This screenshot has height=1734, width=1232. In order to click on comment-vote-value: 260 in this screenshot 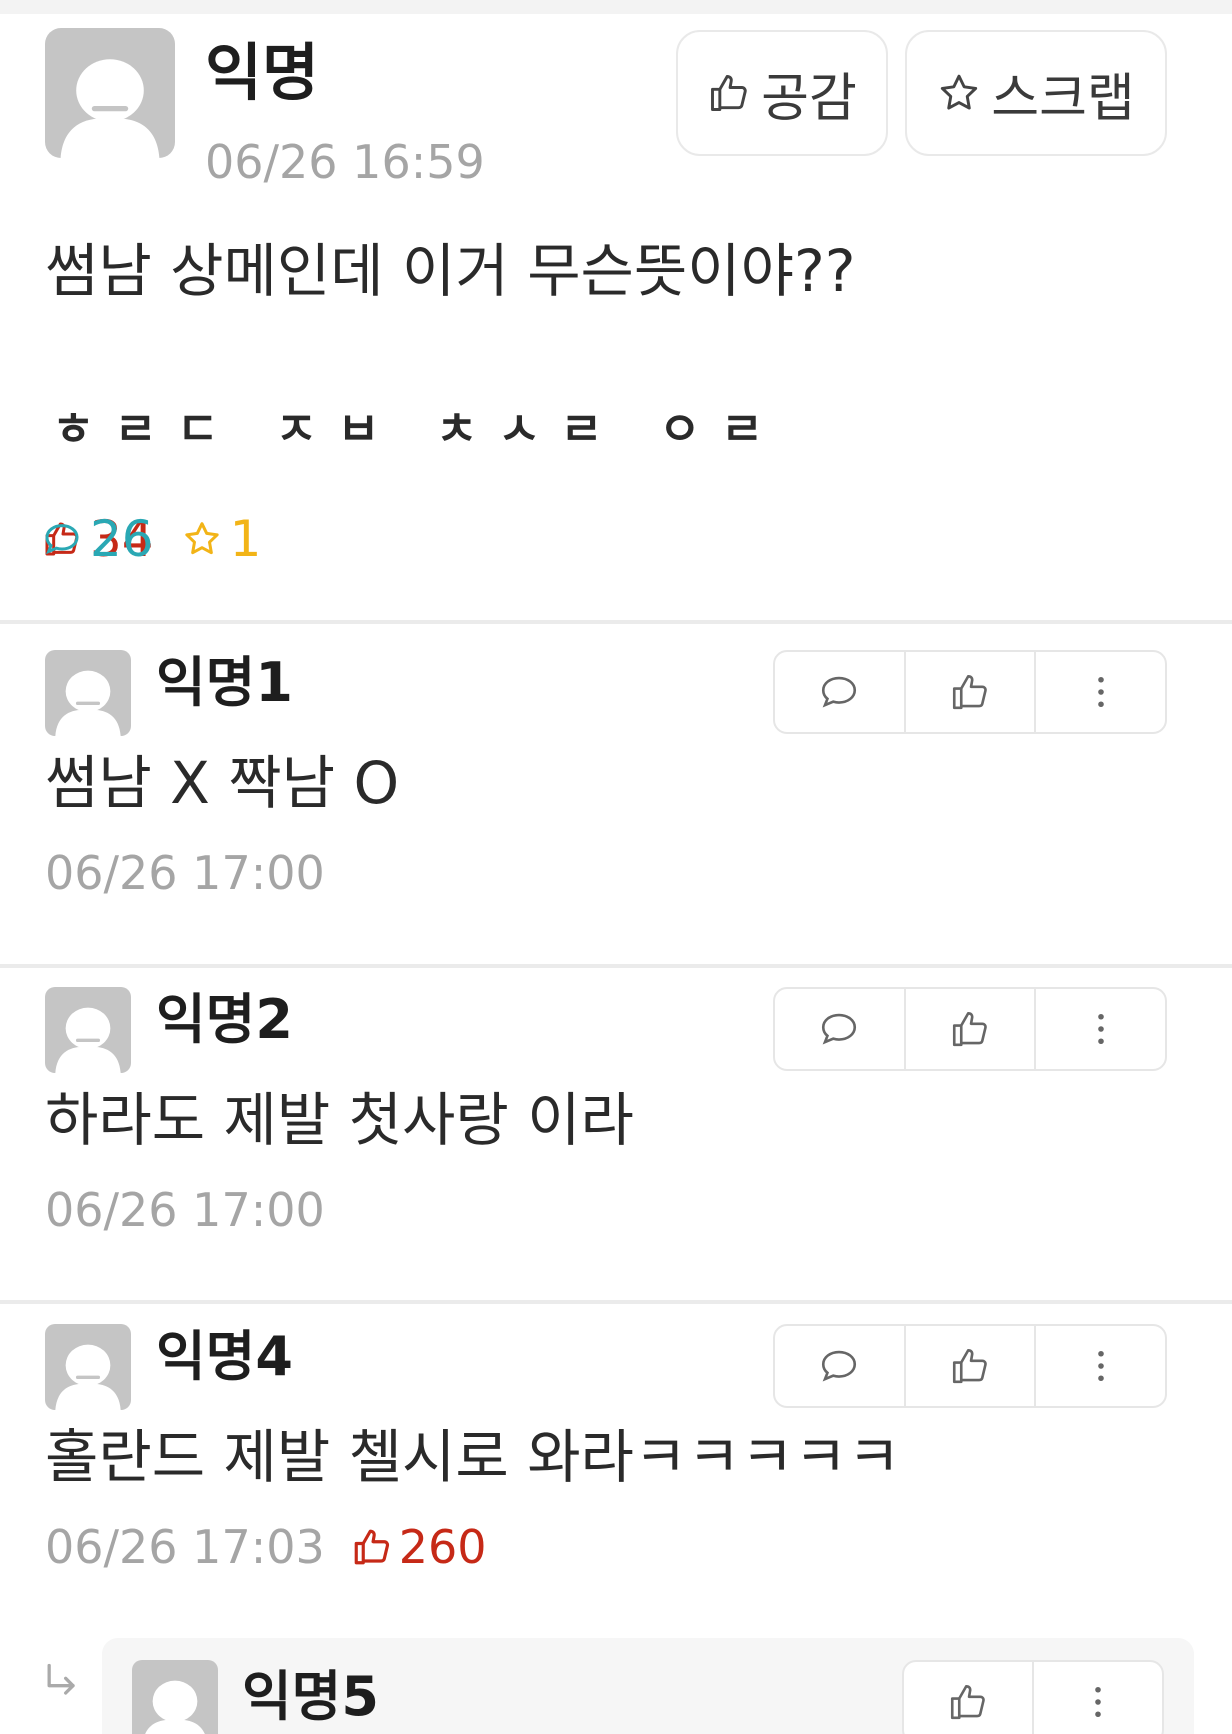, I will do `click(442, 1547)`.